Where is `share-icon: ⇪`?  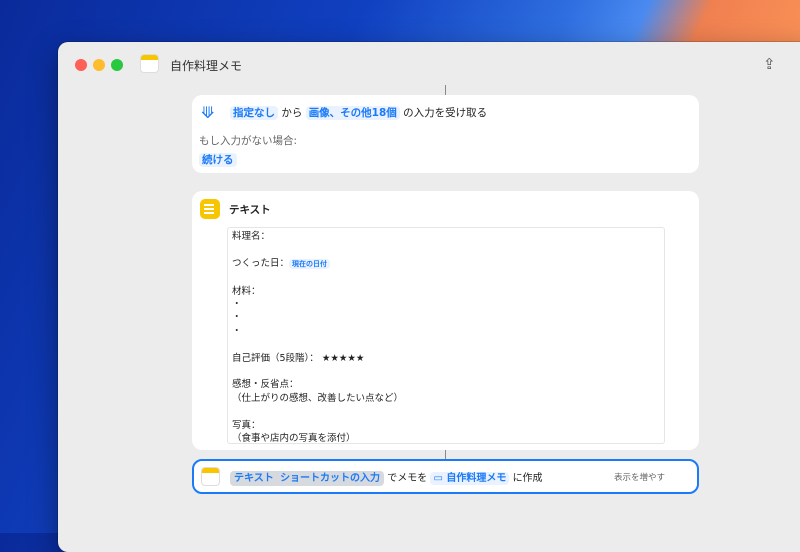 share-icon: ⇪ is located at coordinates (769, 64).